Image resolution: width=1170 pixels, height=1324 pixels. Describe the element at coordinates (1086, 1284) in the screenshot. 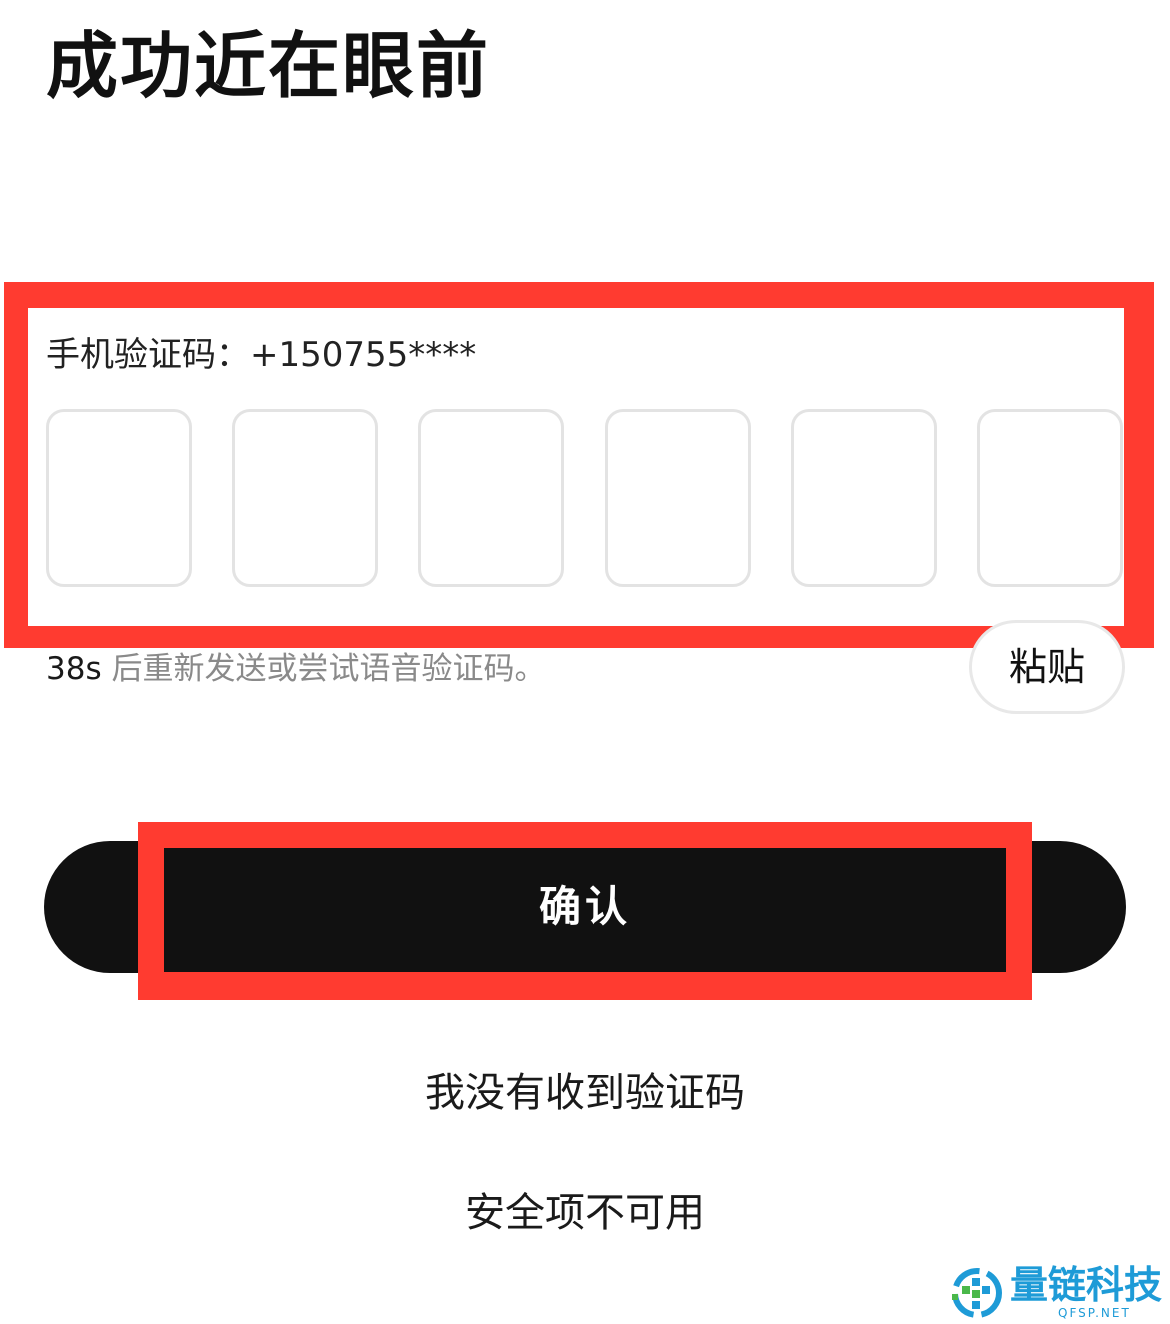

I see `watermark-text: 量链科技` at that location.